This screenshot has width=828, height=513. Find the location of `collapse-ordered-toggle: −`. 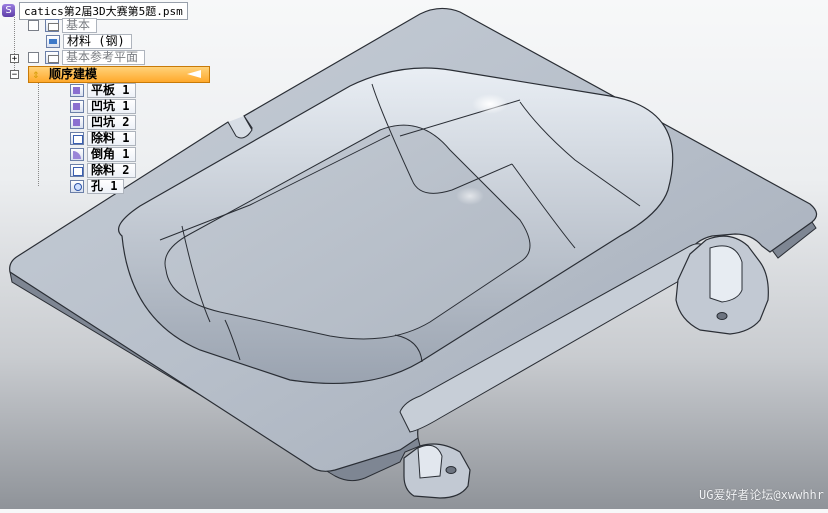

collapse-ordered-toggle: − is located at coordinates (14, 75).